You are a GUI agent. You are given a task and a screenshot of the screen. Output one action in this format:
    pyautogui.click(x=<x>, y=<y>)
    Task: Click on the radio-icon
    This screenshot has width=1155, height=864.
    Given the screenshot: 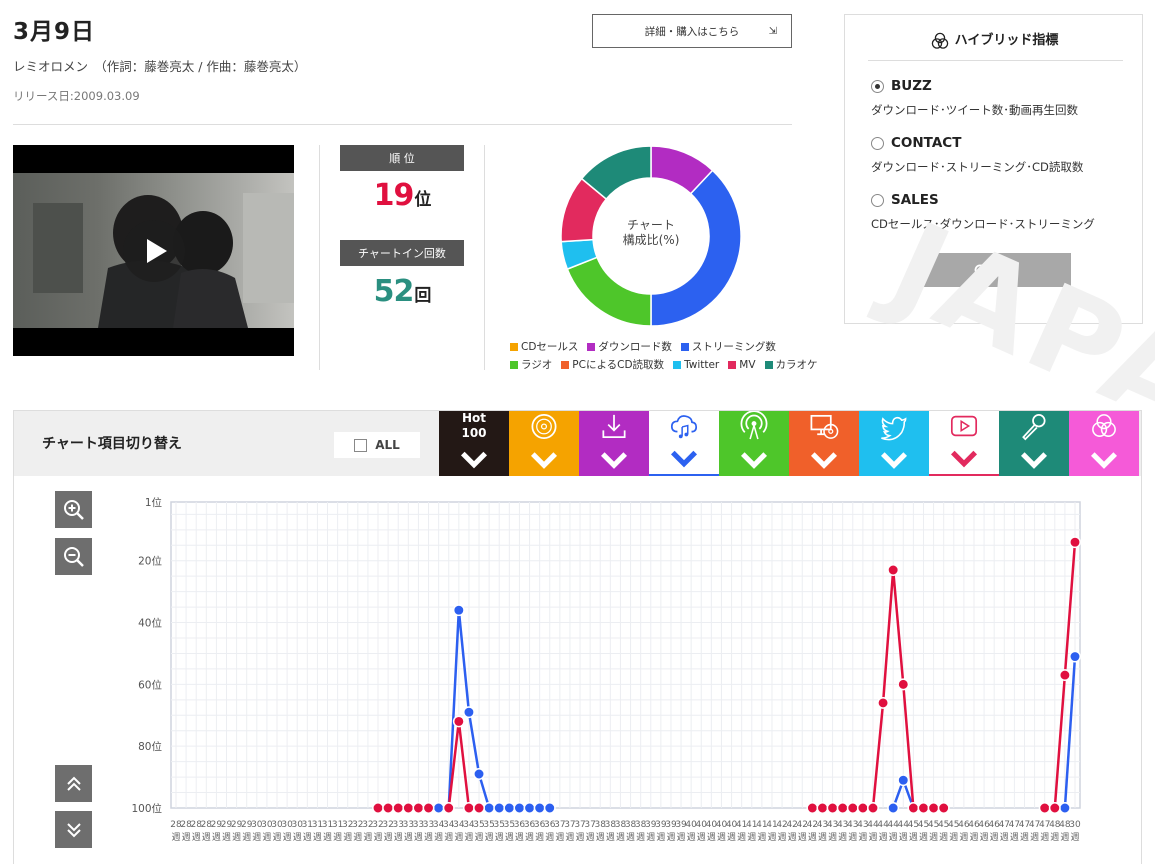 What is the action you would take?
    pyautogui.click(x=754, y=425)
    